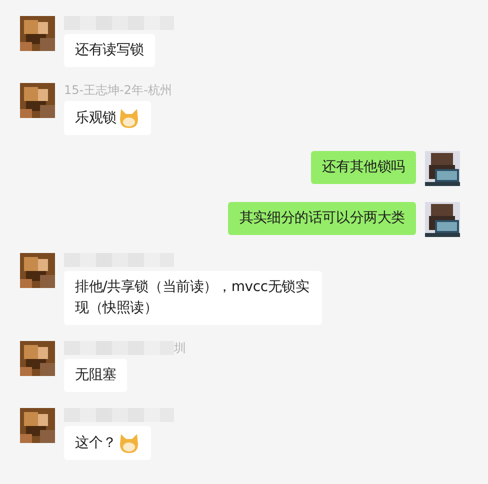  I want to click on message-bubble: 排他/共享锁（当前读），mvcc无锁实现（快照读）, so click(193, 298).